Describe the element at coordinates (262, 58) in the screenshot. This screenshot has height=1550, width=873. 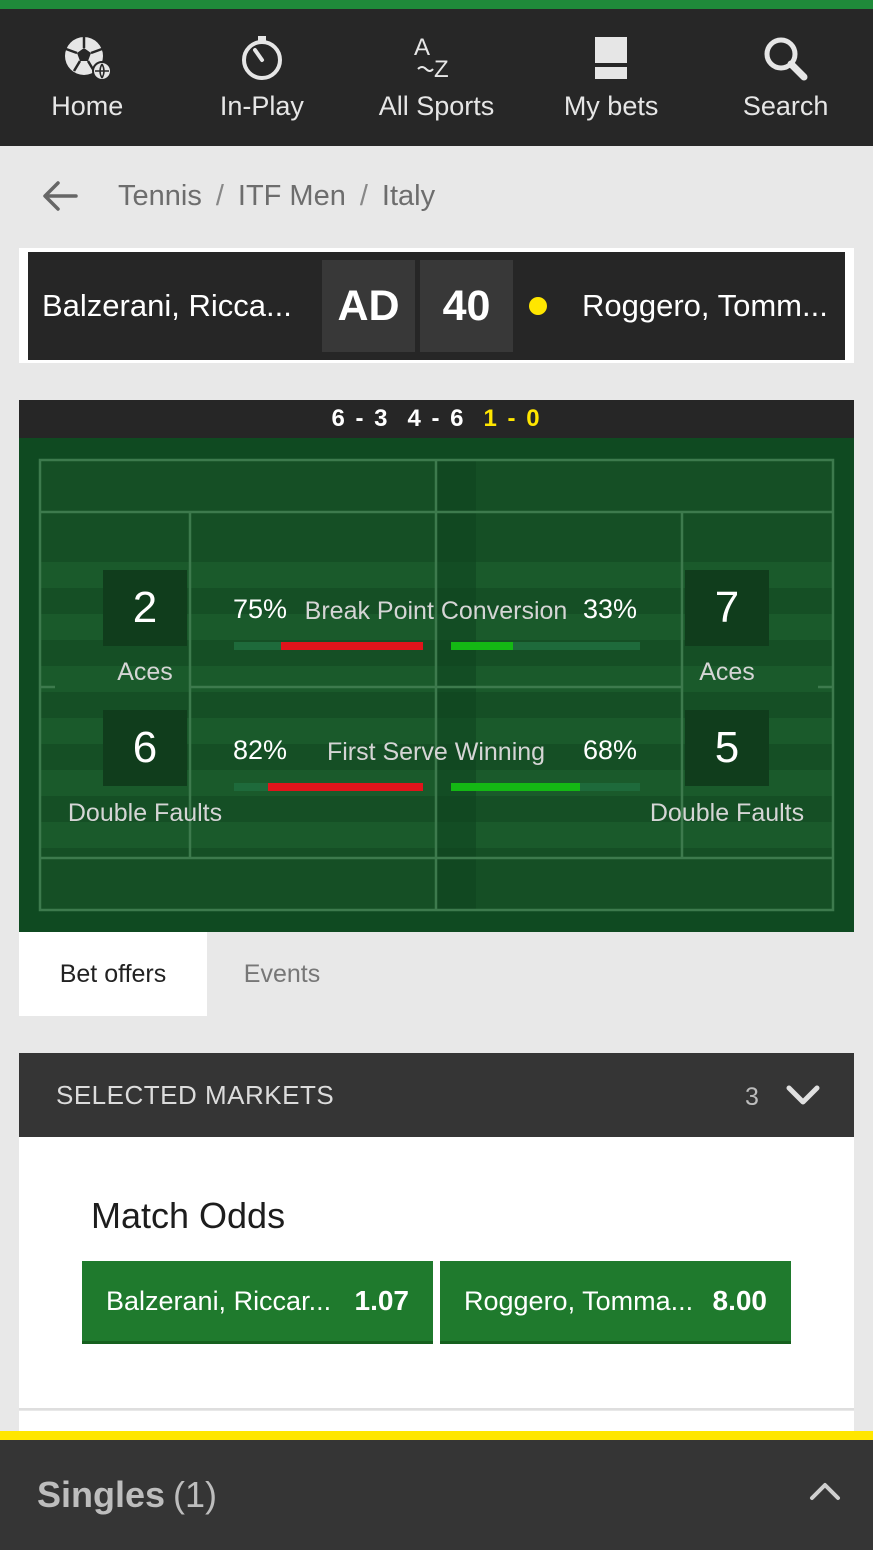
I see `stopwatch-icon` at that location.